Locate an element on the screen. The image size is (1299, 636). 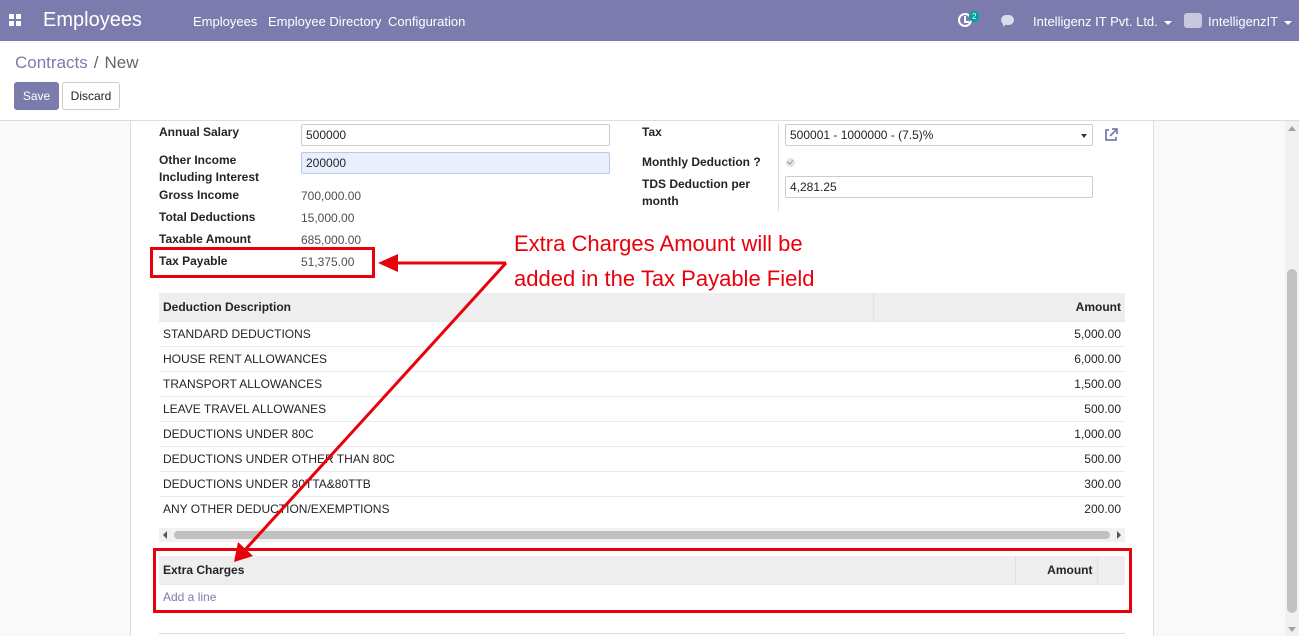
discard-button: Discard is located at coordinates (91, 96).